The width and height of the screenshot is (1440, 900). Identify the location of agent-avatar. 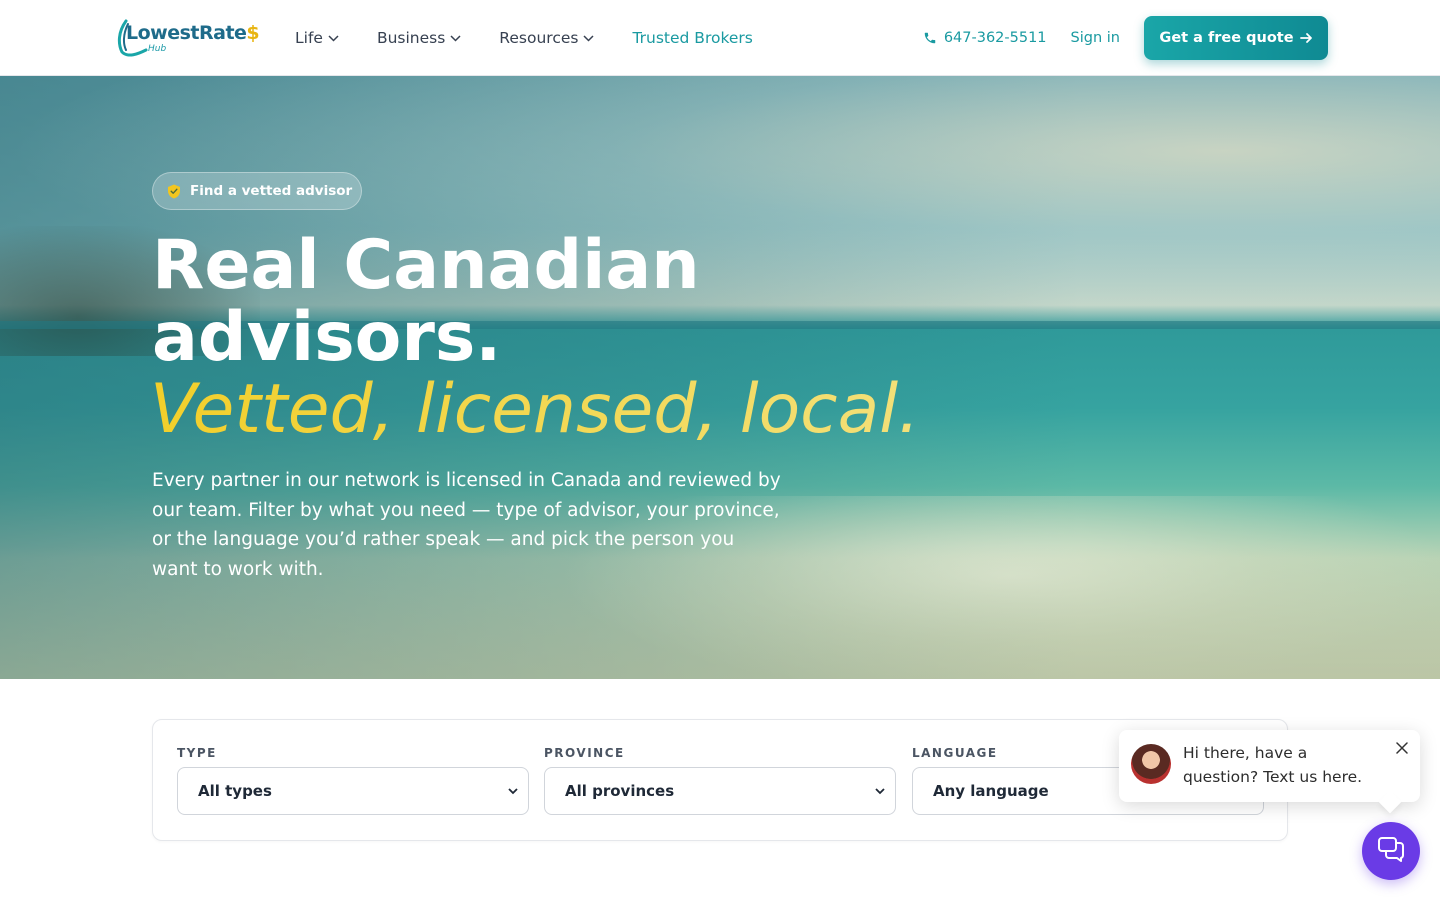
(1151, 764).